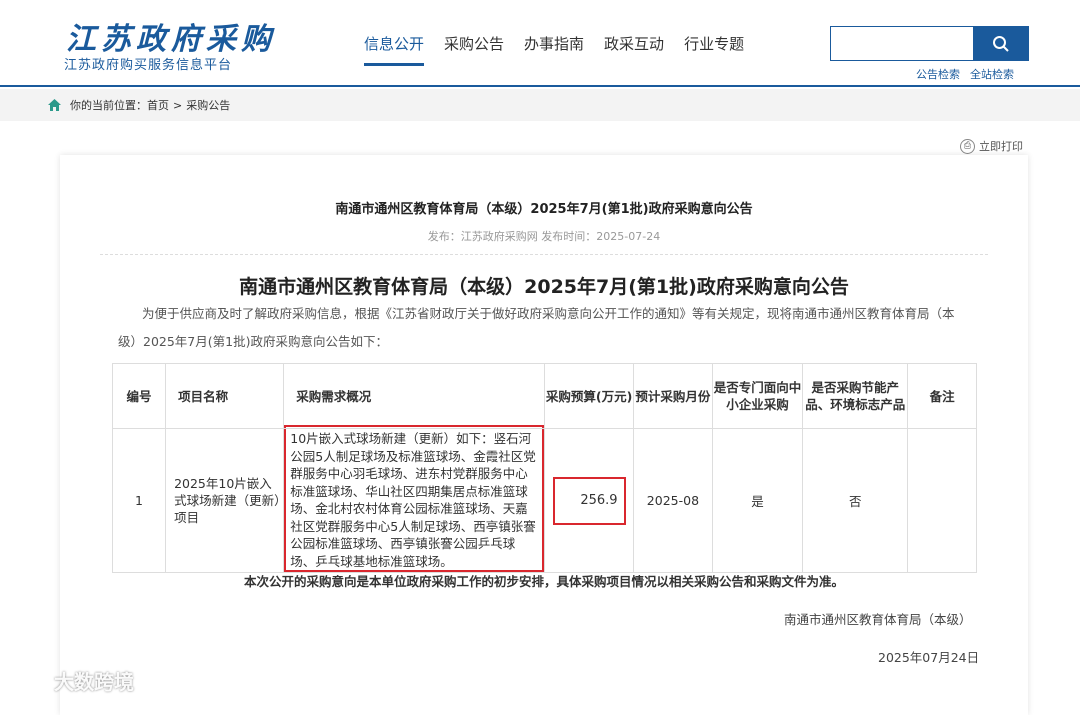  What do you see at coordinates (757, 500) in the screenshot?
I see `cell-sme: 是` at bounding box center [757, 500].